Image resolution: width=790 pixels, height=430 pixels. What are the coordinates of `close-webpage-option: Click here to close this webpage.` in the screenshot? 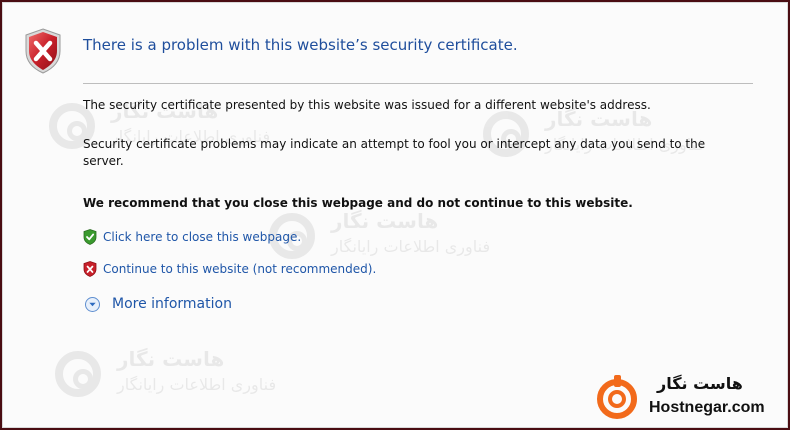 It's located at (192, 237).